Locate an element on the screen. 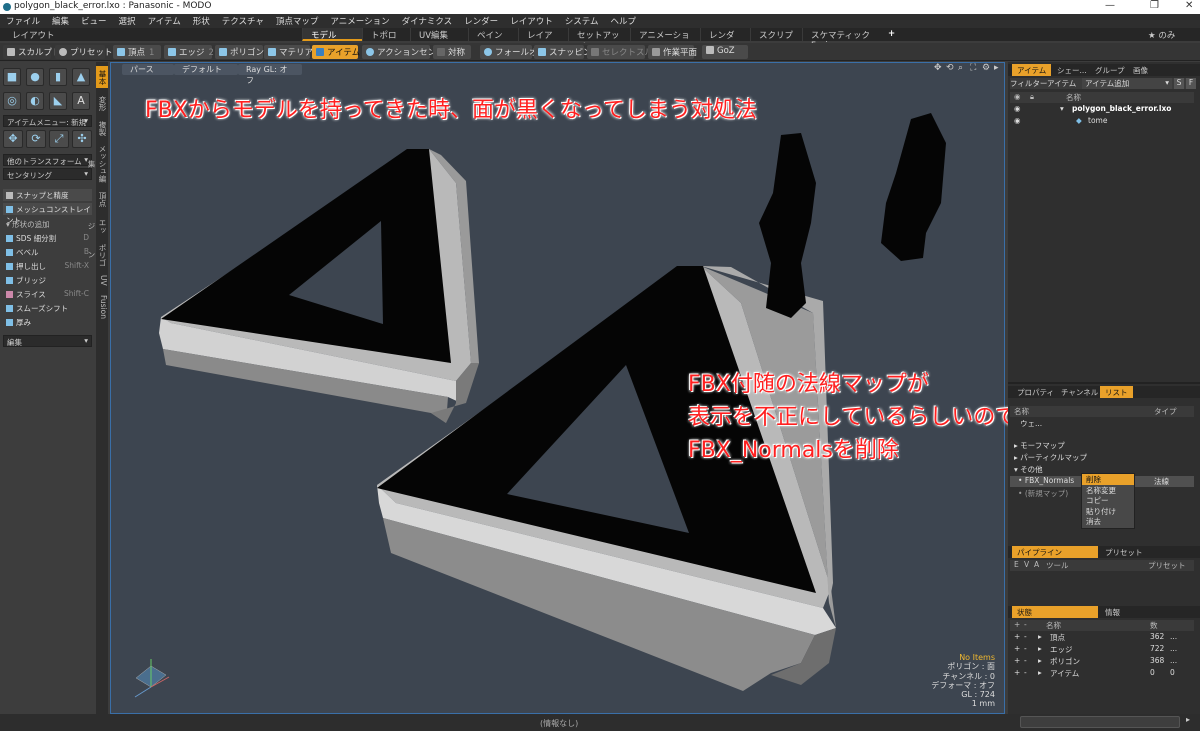  favorites-only-toggle: ★ のみ is located at coordinates (1161, 34).